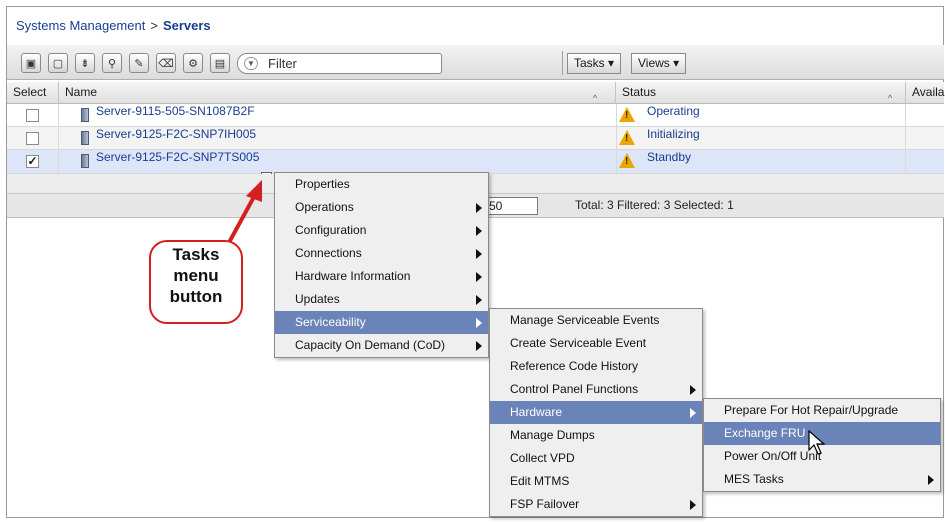  What do you see at coordinates (80, 25) in the screenshot?
I see `breadcrumb-parent-link: Systems Management` at bounding box center [80, 25].